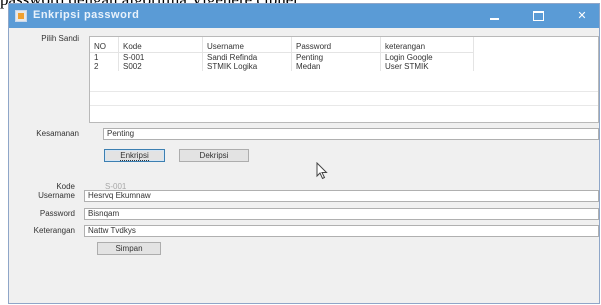  Describe the element at coordinates (427, 66) in the screenshot. I see `table-cell: User STMIK` at that location.